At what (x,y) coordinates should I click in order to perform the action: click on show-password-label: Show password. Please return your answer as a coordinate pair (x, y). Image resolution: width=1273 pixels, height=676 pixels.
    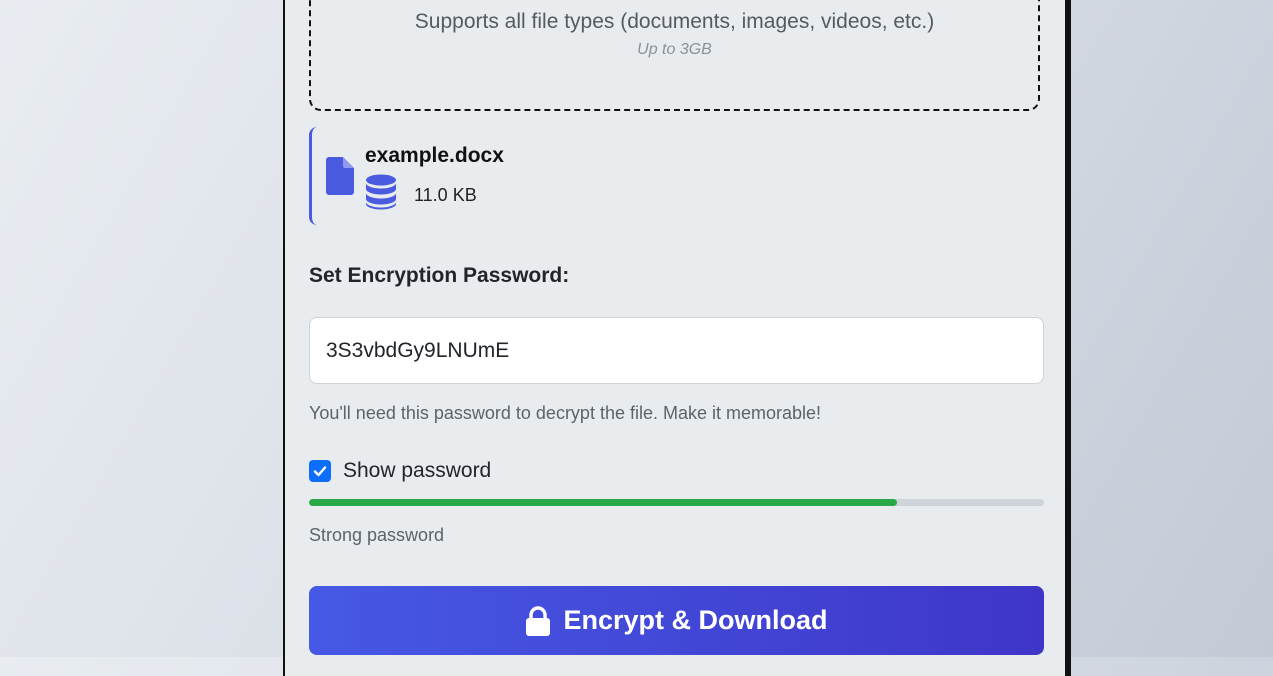
    Looking at the image, I should click on (417, 470).